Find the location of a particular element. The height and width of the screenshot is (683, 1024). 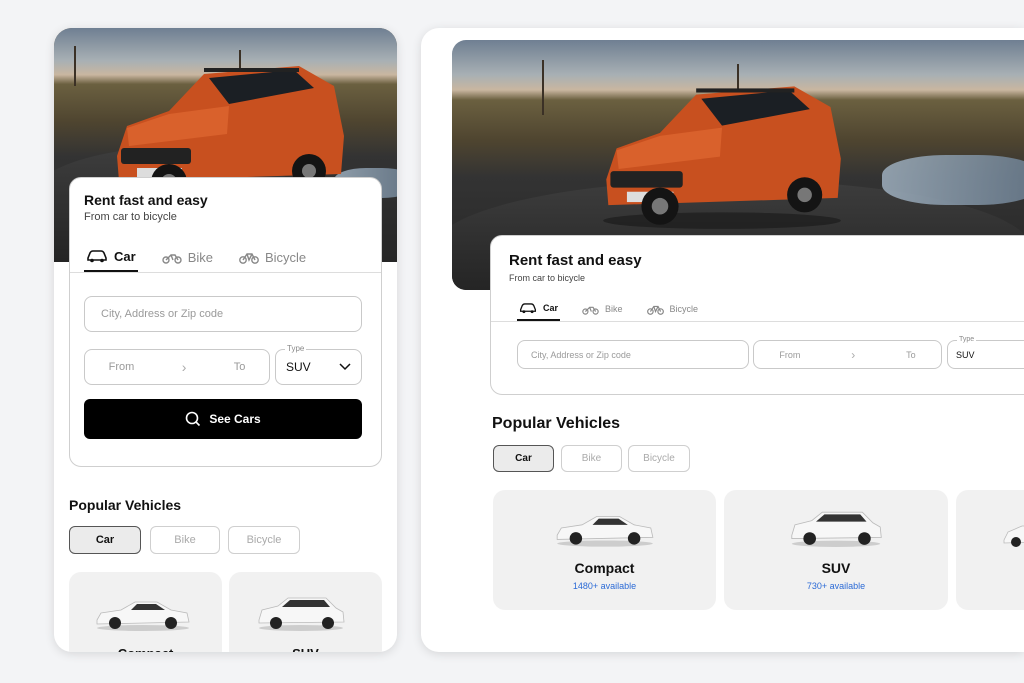

puddle-shape is located at coordinates (953, 180).